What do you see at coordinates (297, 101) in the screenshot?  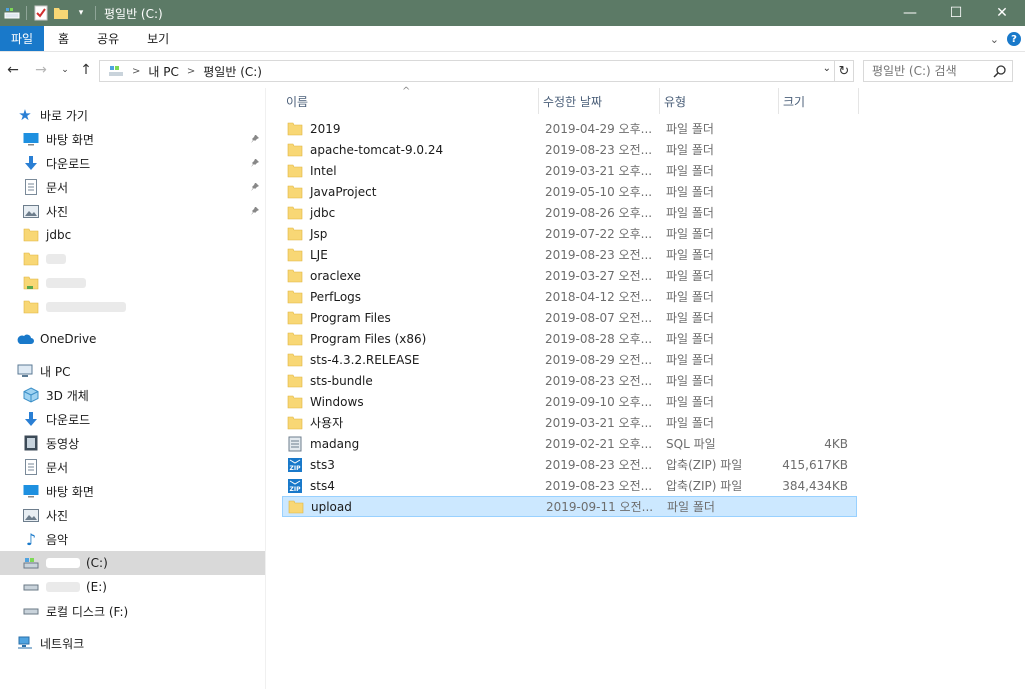 I see `column-label: 이름` at bounding box center [297, 101].